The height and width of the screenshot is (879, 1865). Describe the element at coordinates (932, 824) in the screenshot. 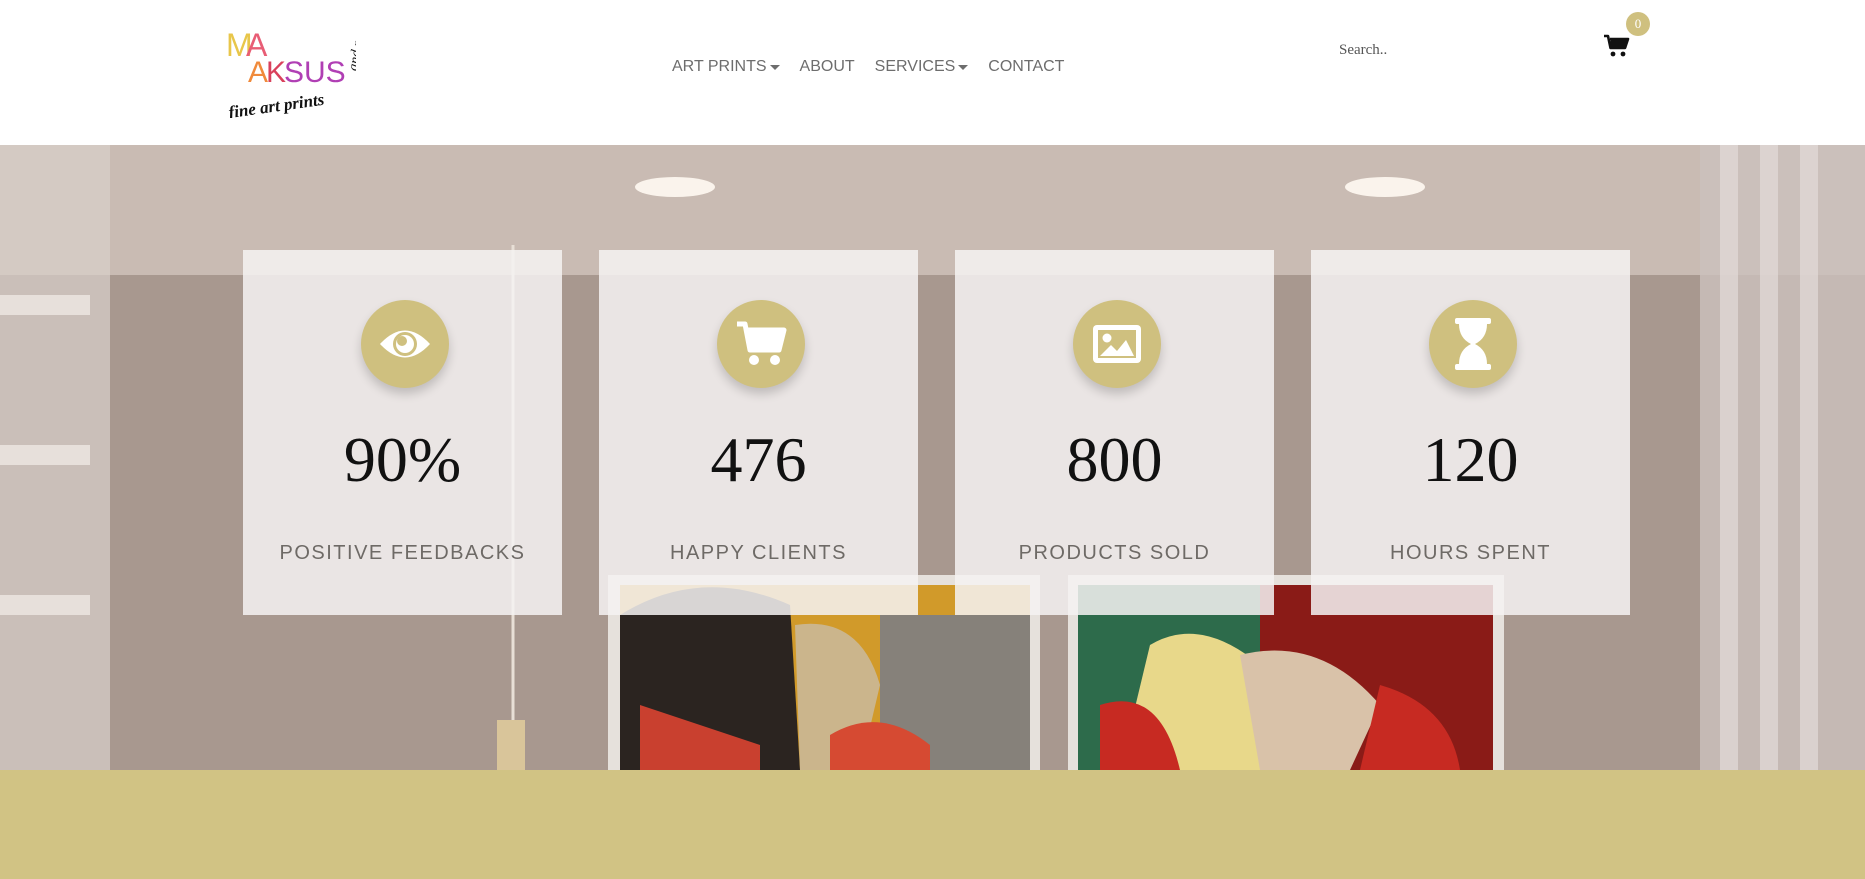

I see `footer-band` at that location.